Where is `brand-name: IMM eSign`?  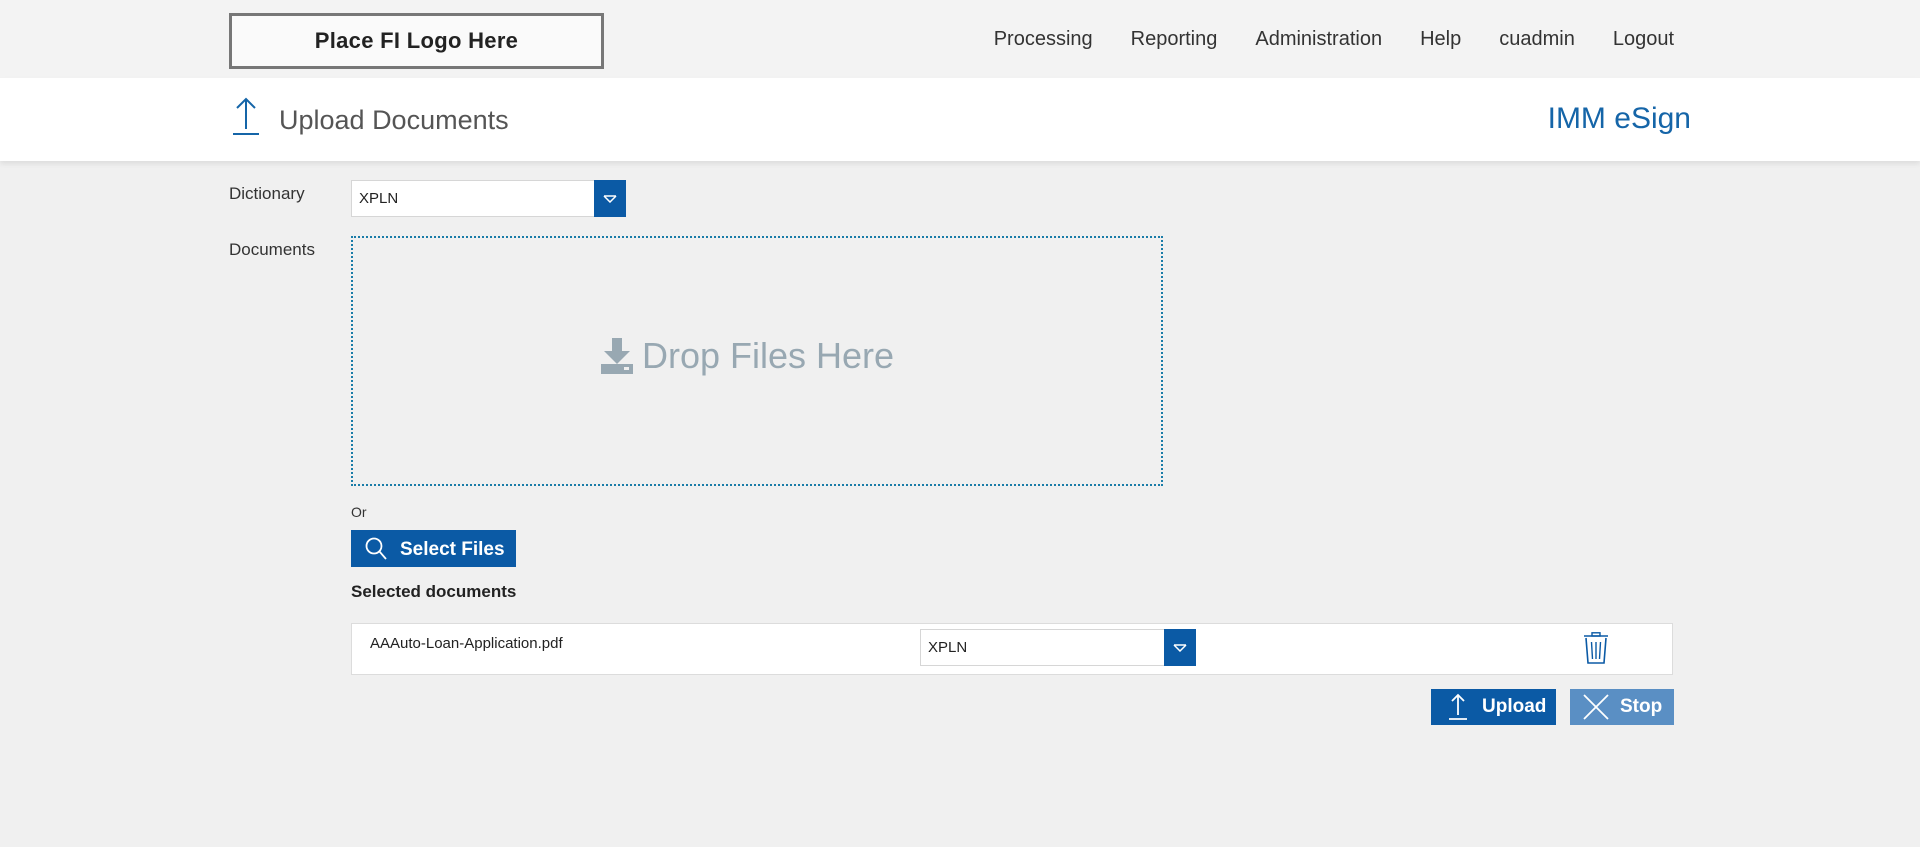 brand-name: IMM eSign is located at coordinates (1619, 118).